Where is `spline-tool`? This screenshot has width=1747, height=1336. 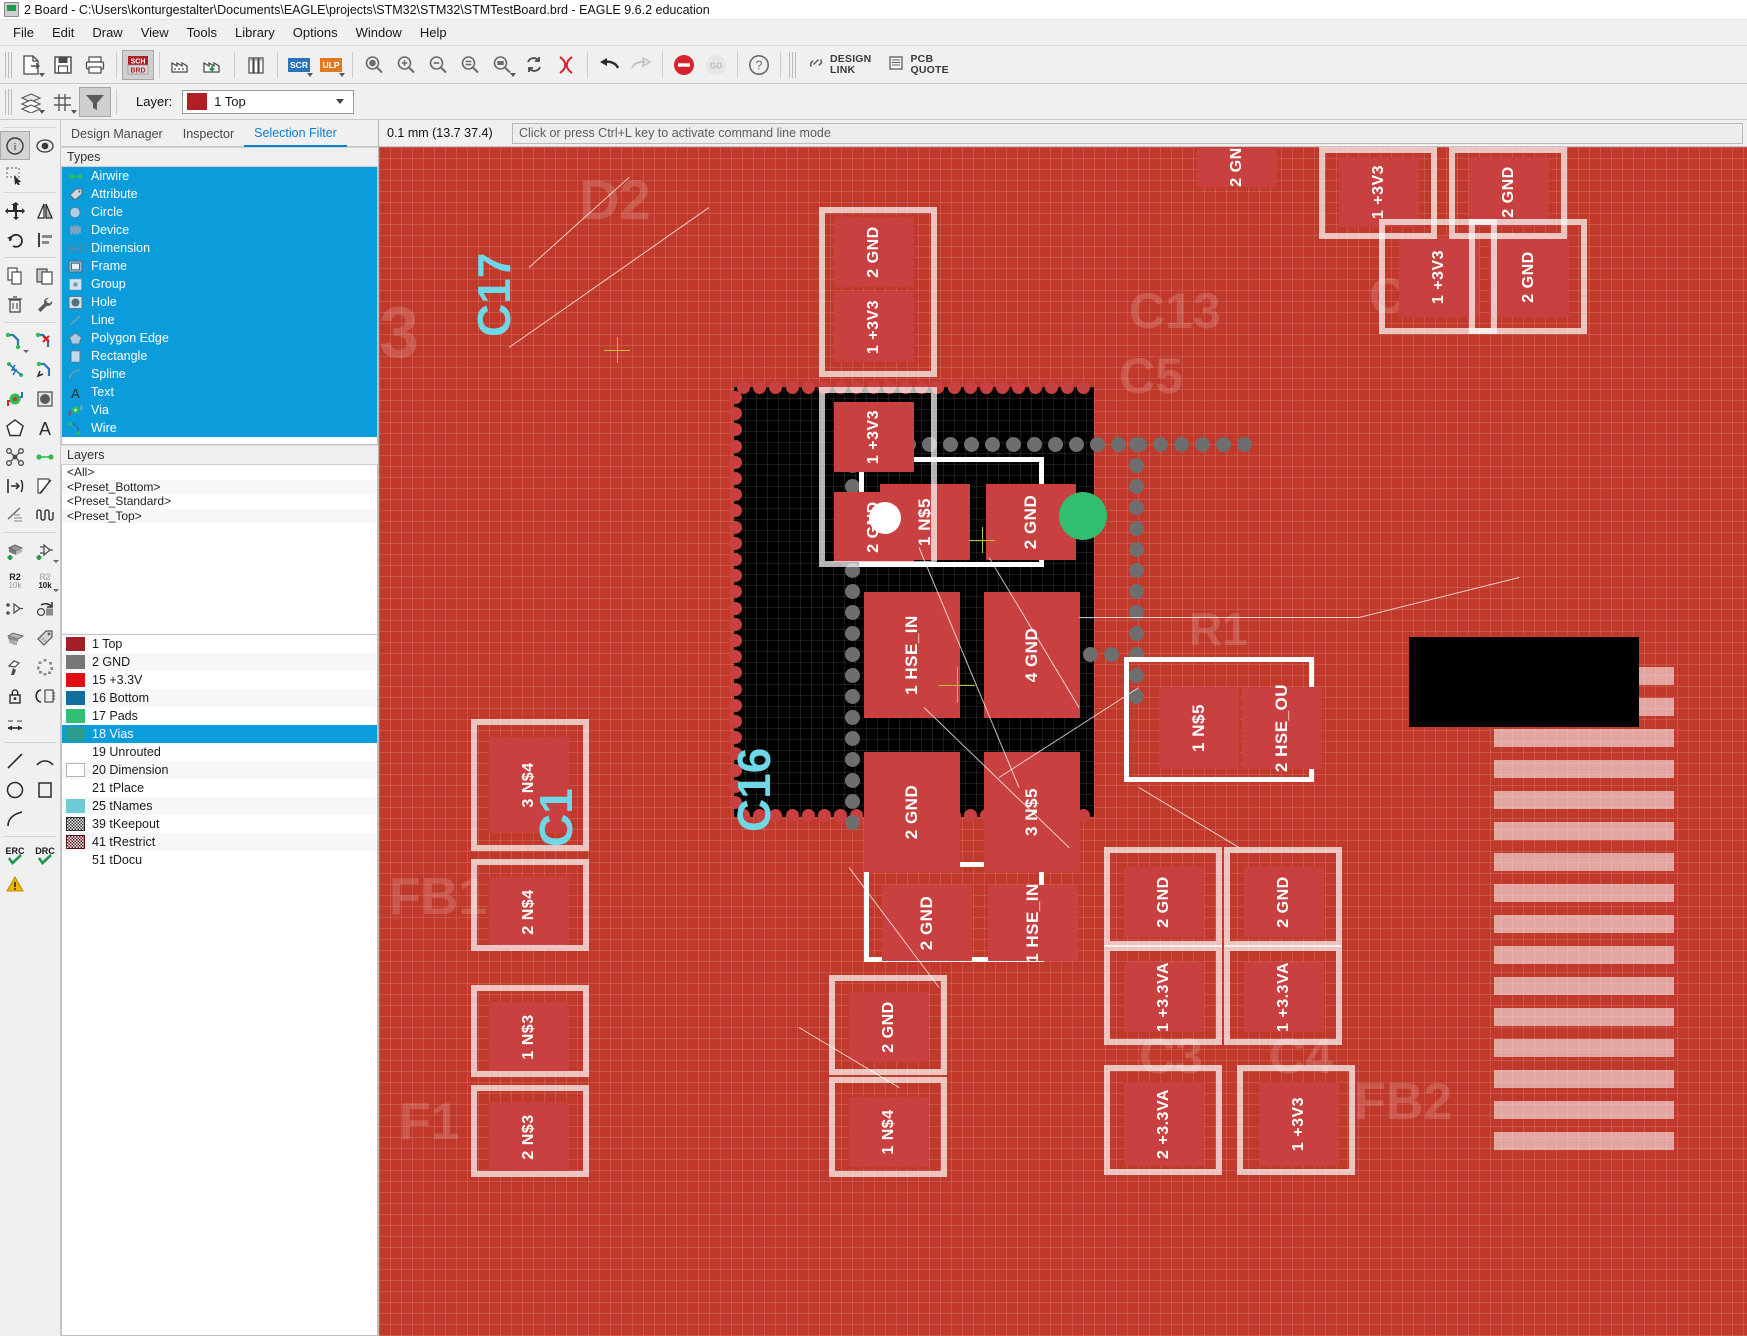
spline-tool is located at coordinates (15, 818).